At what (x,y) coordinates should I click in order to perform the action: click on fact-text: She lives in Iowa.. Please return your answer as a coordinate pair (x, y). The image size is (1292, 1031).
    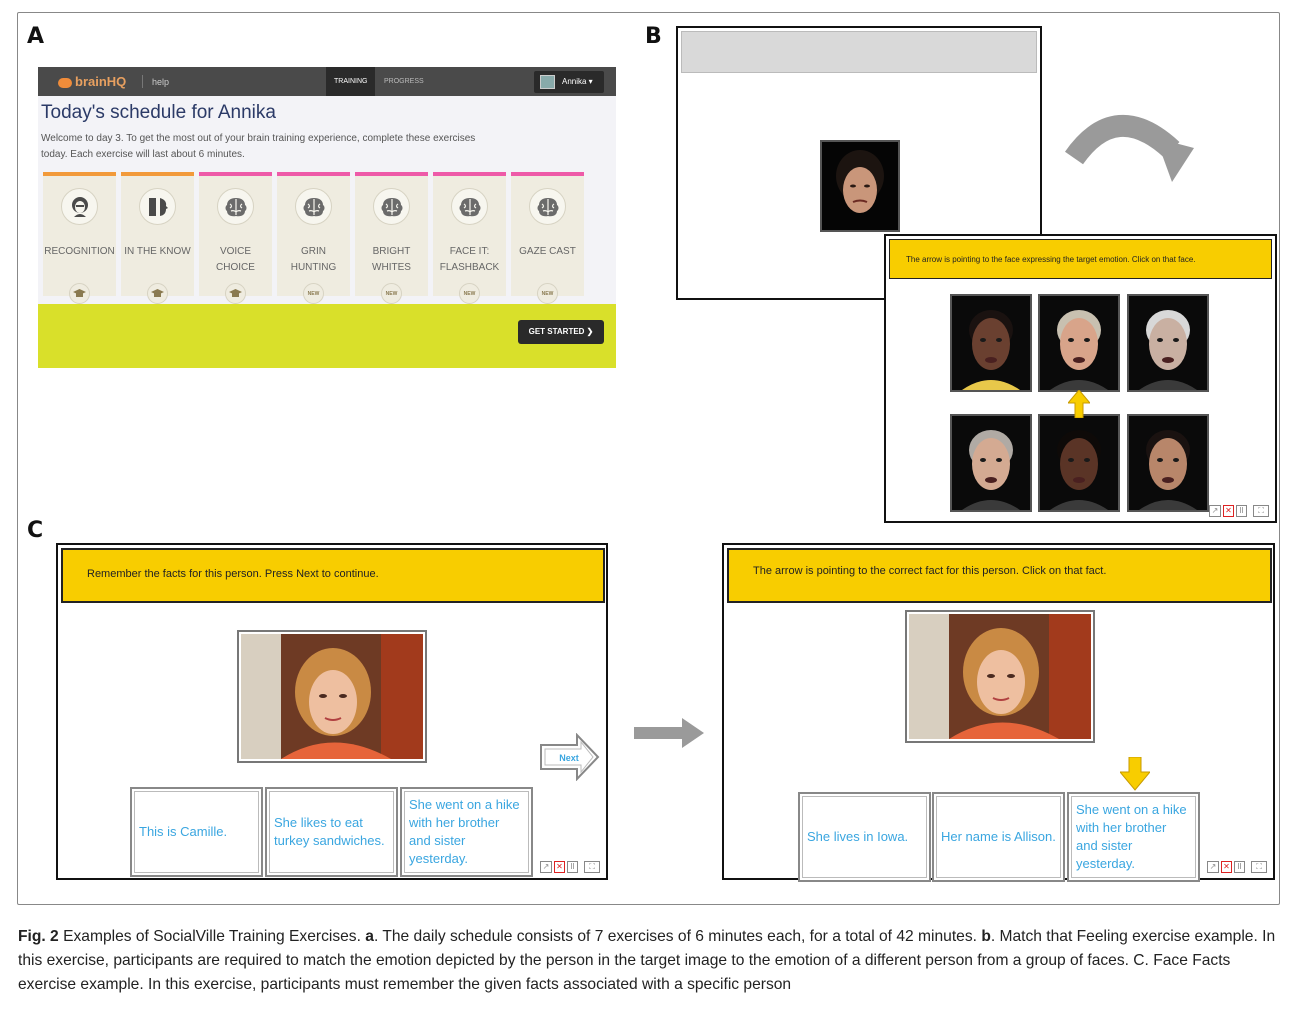
    Looking at the image, I should click on (864, 837).